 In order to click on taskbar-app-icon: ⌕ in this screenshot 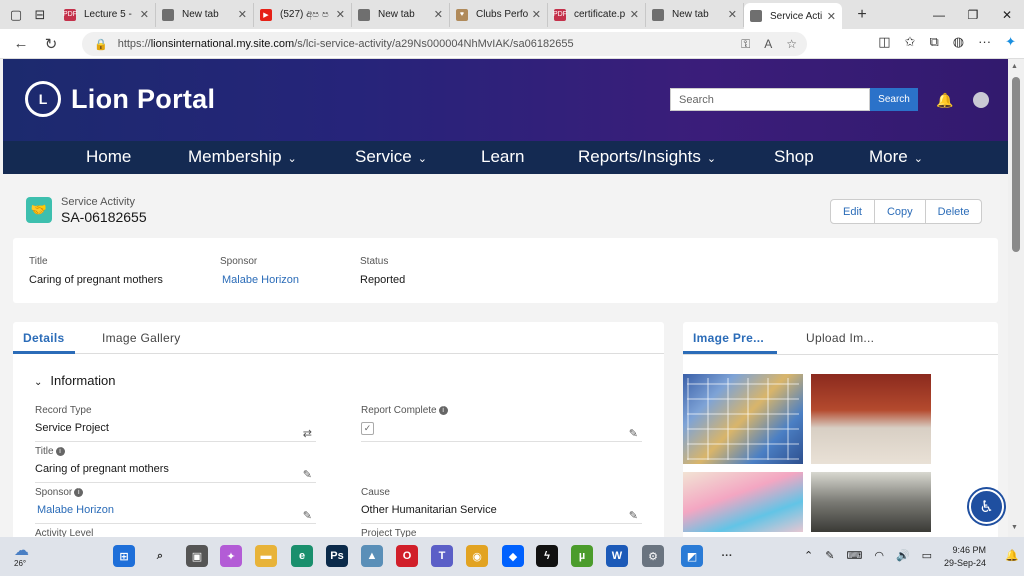, I will do `click(160, 556)`.